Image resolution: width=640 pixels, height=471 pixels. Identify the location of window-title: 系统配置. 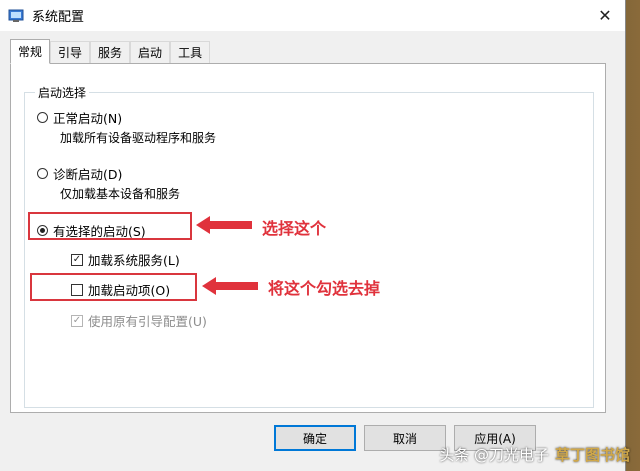
(58, 17).